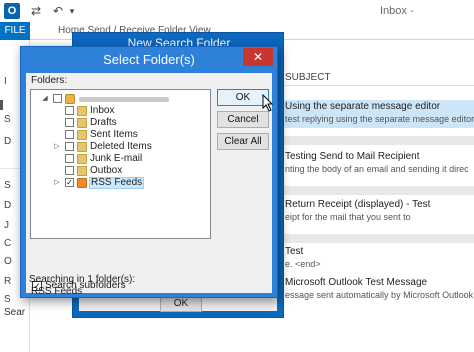 The height and width of the screenshot is (352, 474). Describe the element at coordinates (69, 170) in the screenshot. I see `outbox-checkbox` at that location.